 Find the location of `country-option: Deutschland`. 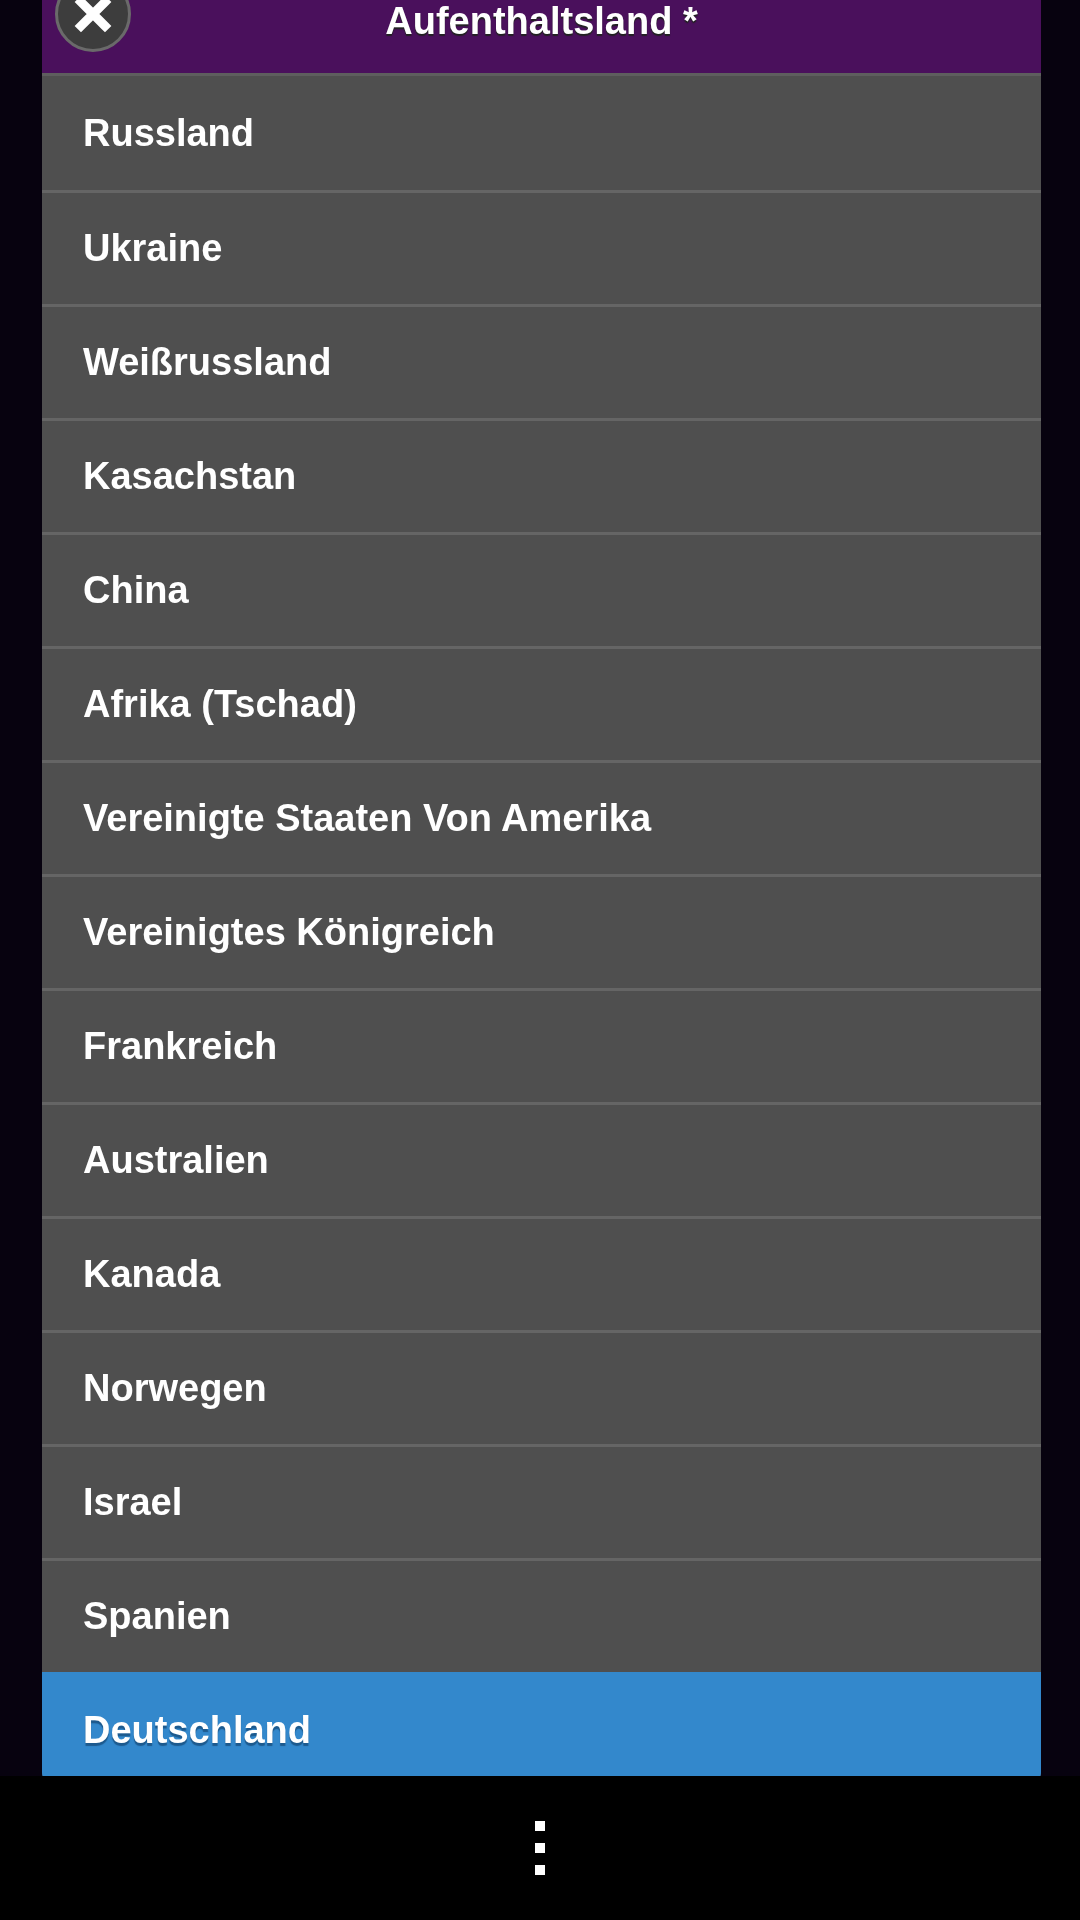

country-option: Deutschland is located at coordinates (541, 1724).